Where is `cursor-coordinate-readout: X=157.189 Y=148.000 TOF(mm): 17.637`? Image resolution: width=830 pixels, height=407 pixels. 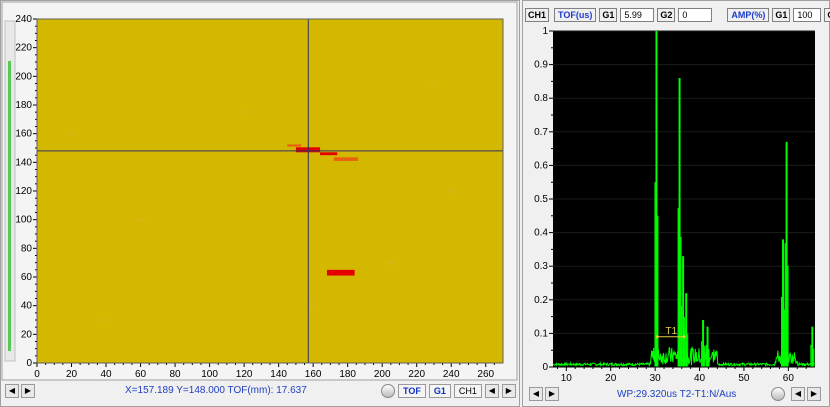 cursor-coordinate-readout: X=157.189 Y=148.000 TOF(mm): 17.637 is located at coordinates (216, 390).